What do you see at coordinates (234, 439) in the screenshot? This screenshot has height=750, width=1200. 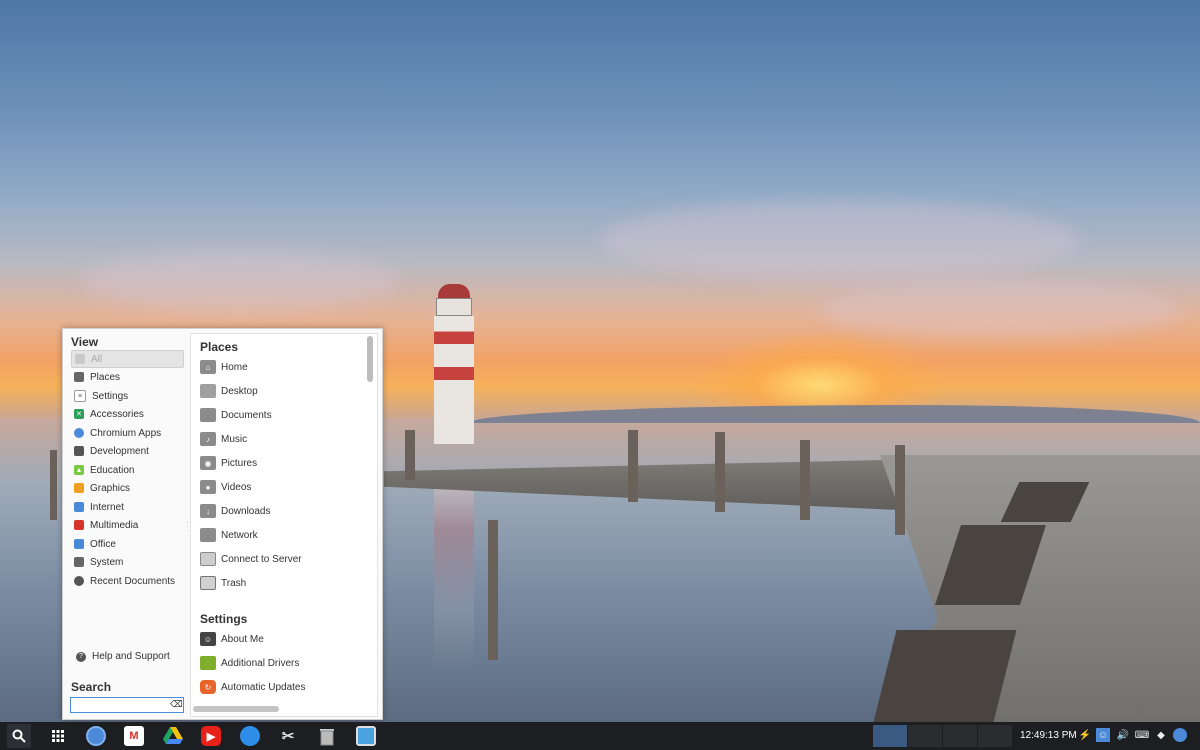 I see `place-label: Music` at bounding box center [234, 439].